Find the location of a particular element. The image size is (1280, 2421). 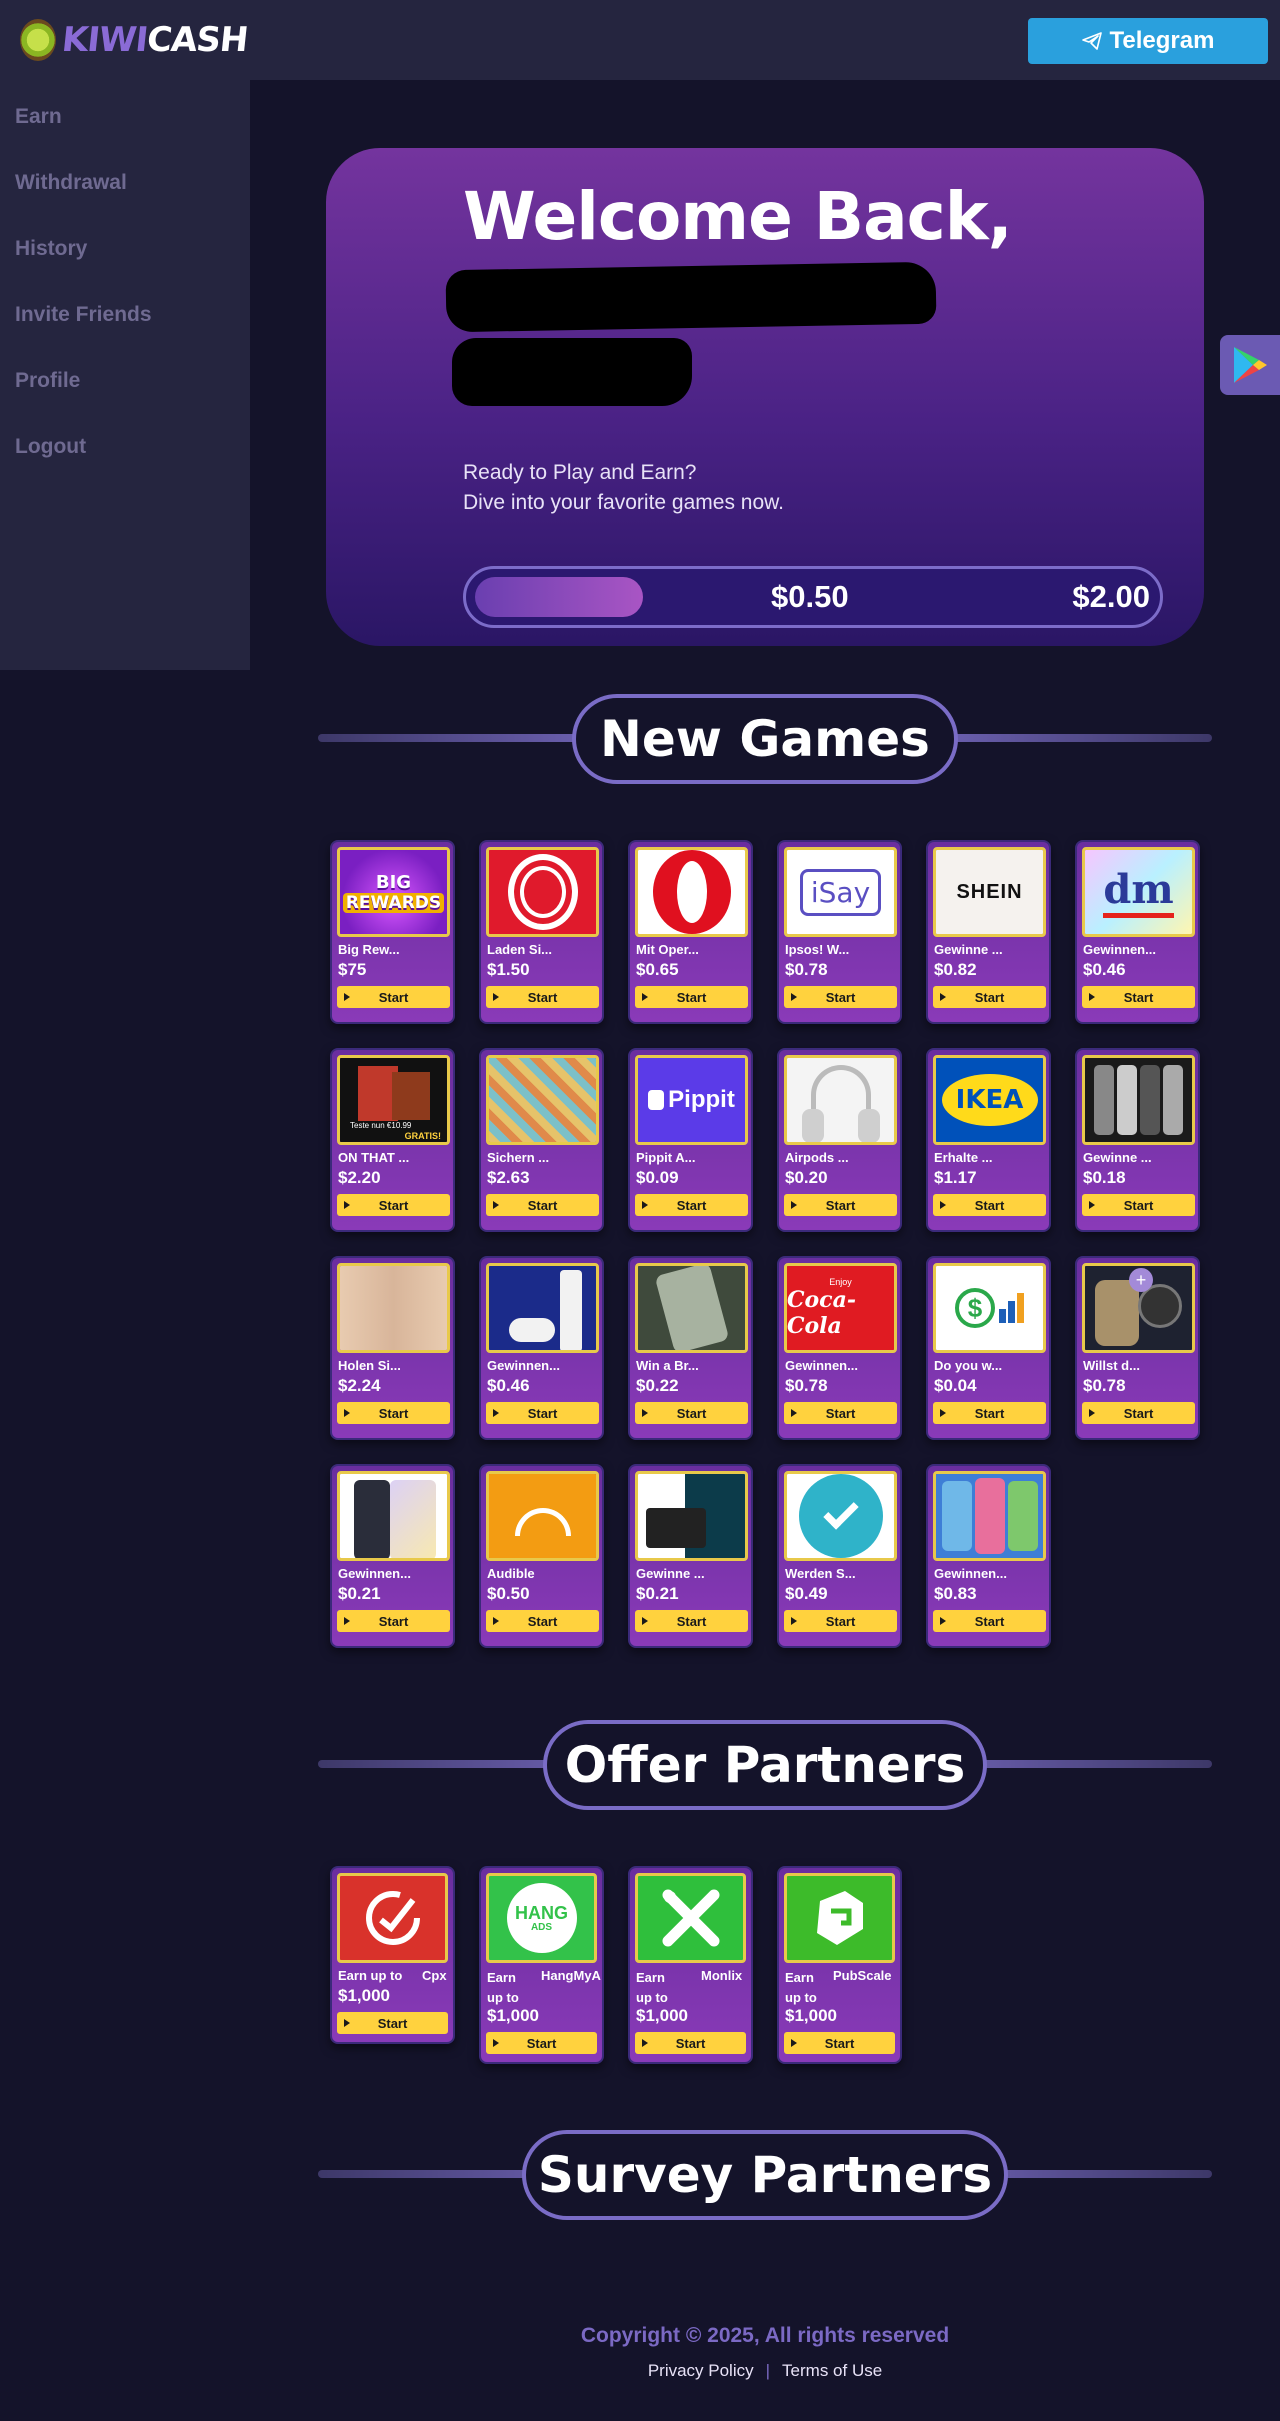

game-card: Audible $0.50 Start is located at coordinates (541, 1556).